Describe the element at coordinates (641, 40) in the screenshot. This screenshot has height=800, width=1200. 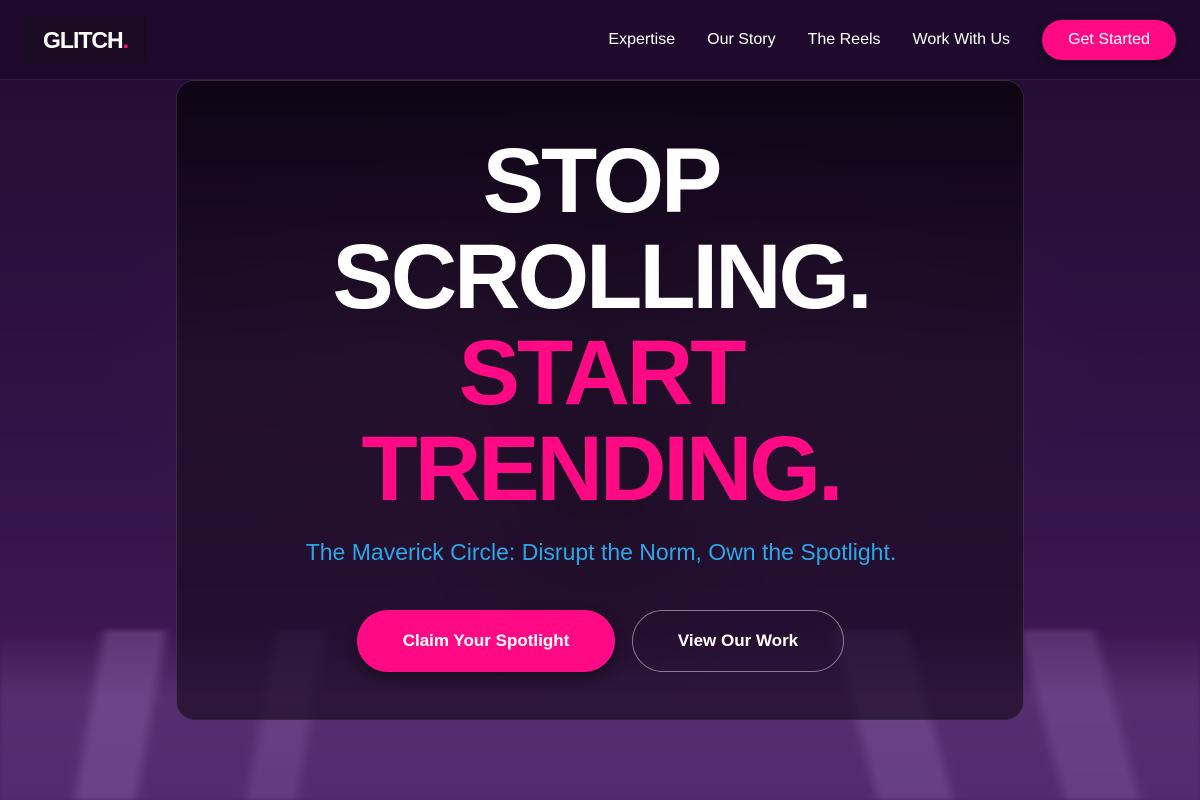
I see `nav-link-expertise: Expertise` at that location.